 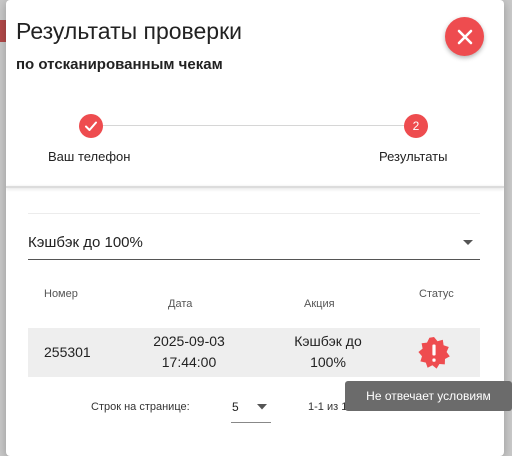 I want to click on column-header-promo: Акция, so click(x=319, y=304).